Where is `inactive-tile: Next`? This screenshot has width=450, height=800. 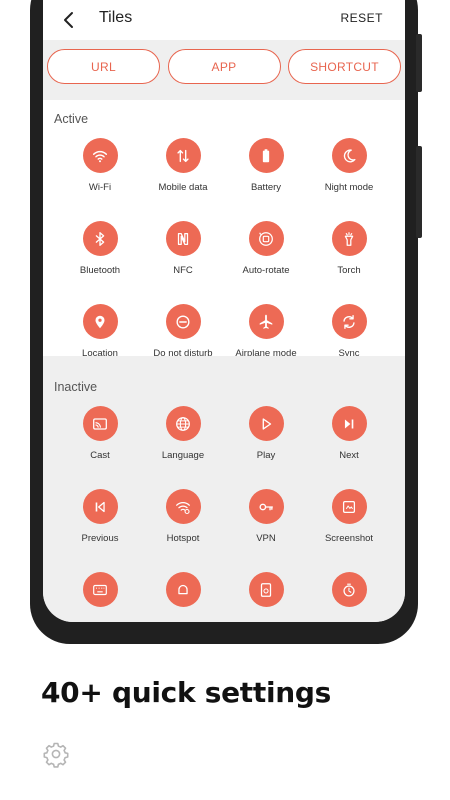 inactive-tile: Next is located at coordinates (349, 433).